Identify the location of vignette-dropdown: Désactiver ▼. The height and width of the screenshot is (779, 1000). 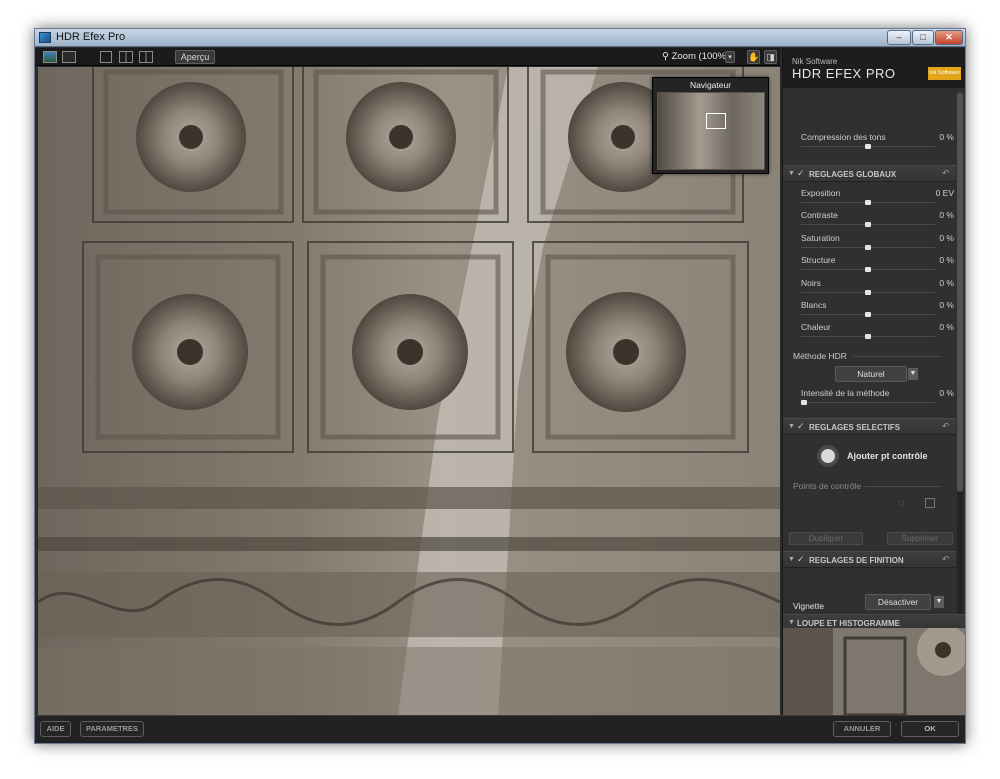
(904, 602).